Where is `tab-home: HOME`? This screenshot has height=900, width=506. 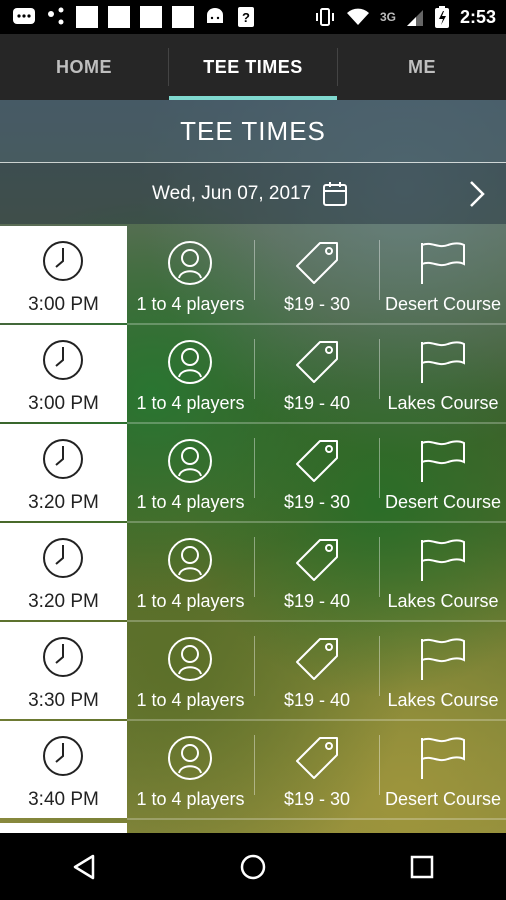 tab-home: HOME is located at coordinates (84, 67).